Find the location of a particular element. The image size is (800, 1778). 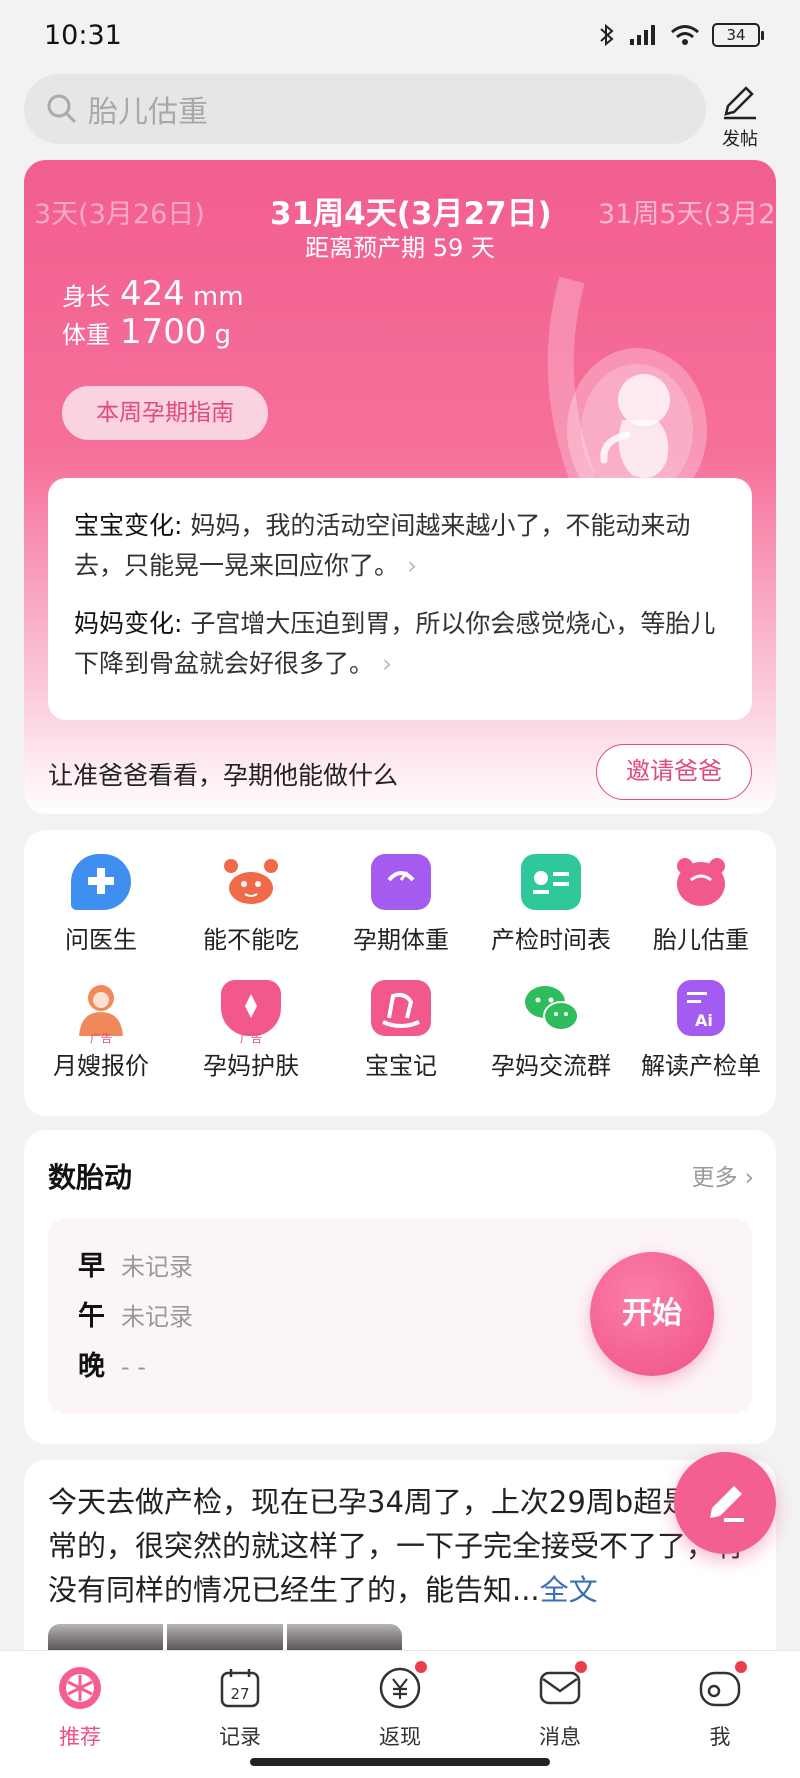

baby-weight: 体重 1700 g is located at coordinates (146, 332).